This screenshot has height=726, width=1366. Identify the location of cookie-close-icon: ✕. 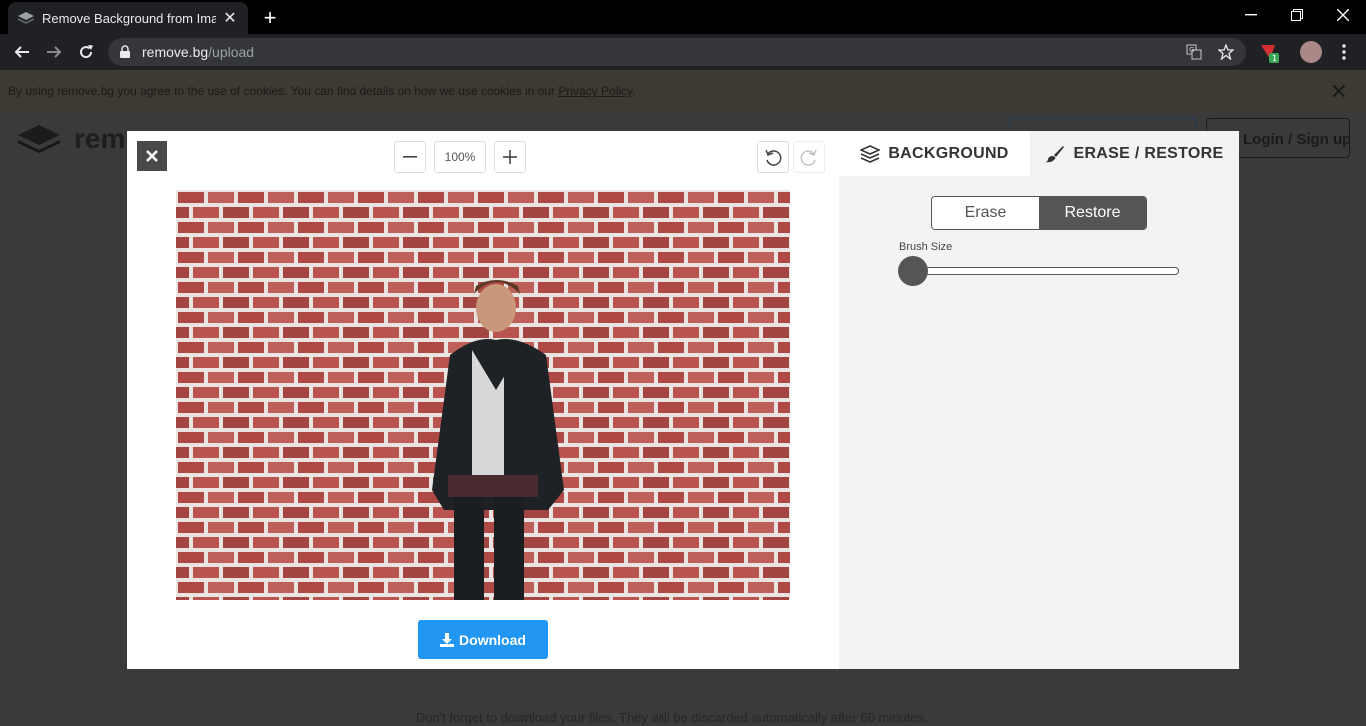
(1339, 92).